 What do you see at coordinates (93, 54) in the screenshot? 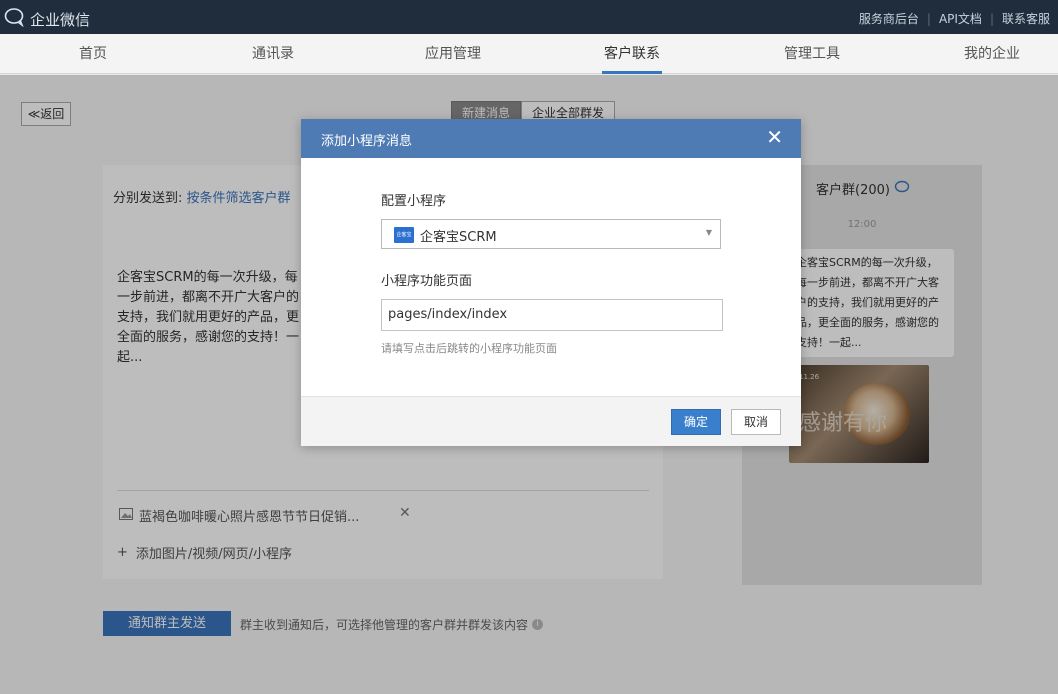
I see `nav-home: 首页` at bounding box center [93, 54].